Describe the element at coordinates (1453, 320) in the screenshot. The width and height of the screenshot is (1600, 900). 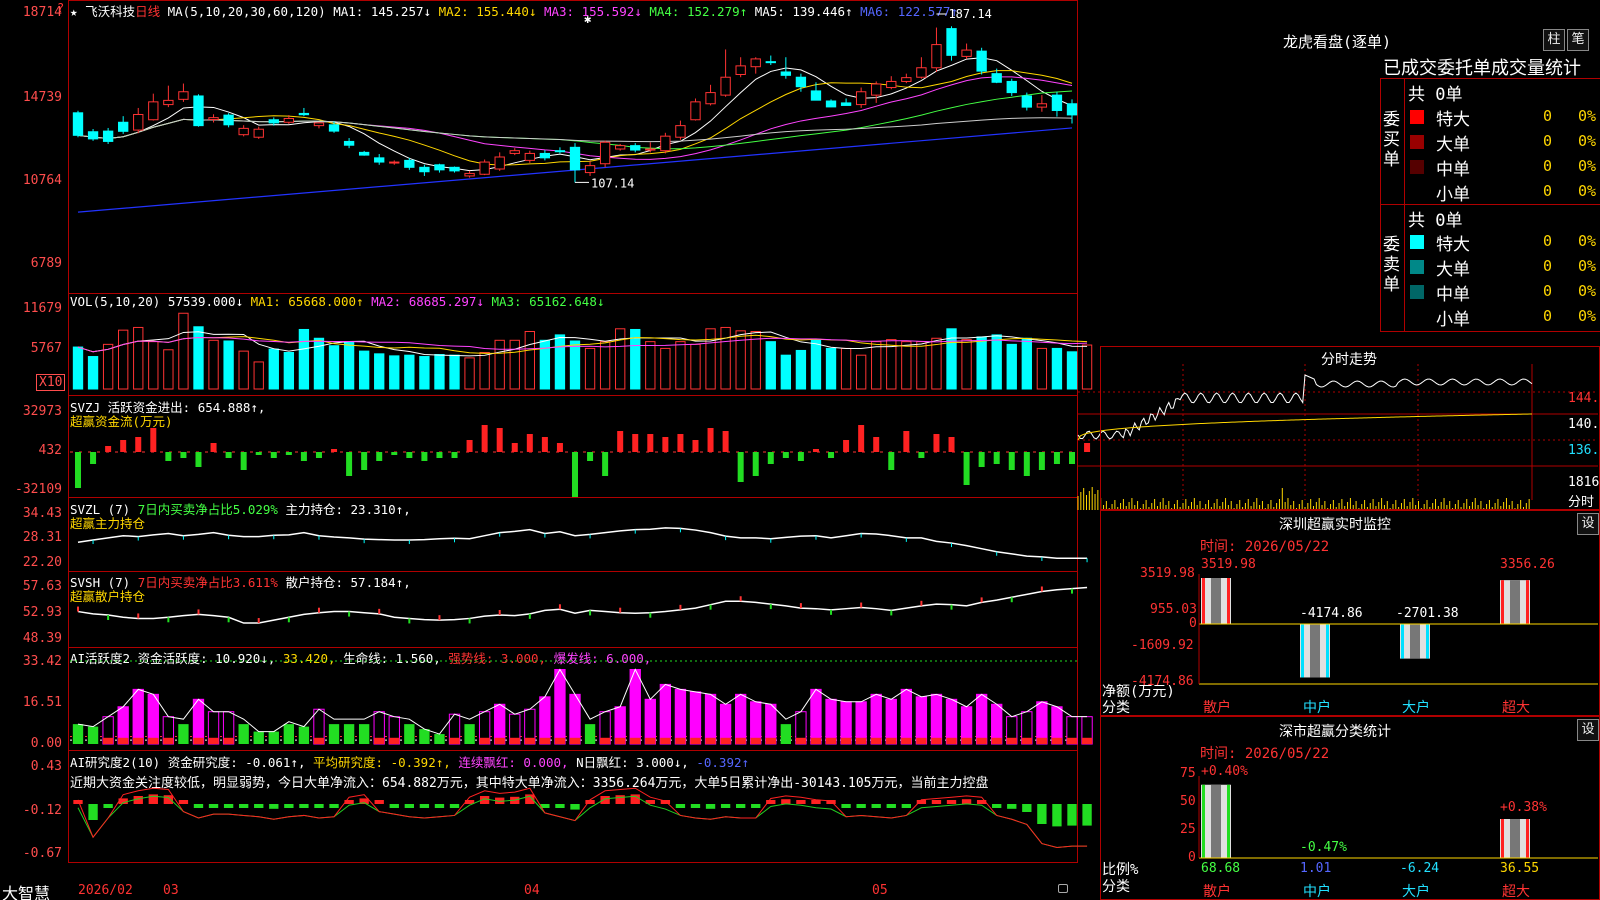
I see `order-type-label: 小单` at that location.